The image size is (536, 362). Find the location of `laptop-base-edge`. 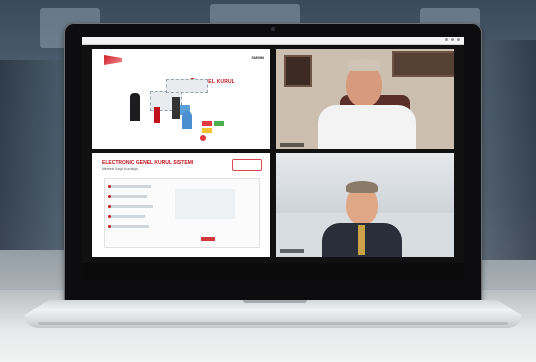

laptop-base-edge is located at coordinates (273, 323).